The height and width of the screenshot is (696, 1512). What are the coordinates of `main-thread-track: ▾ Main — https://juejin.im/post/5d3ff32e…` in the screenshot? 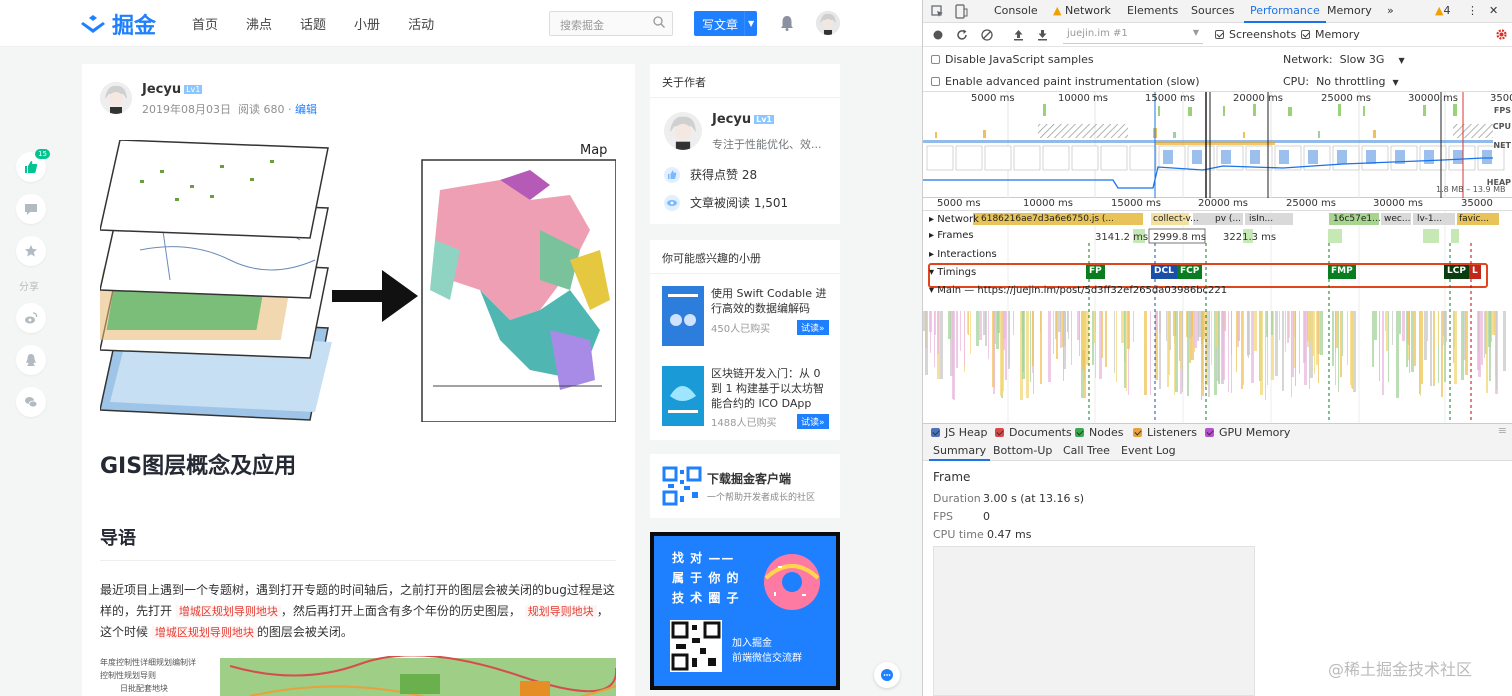 It's located at (1078, 290).